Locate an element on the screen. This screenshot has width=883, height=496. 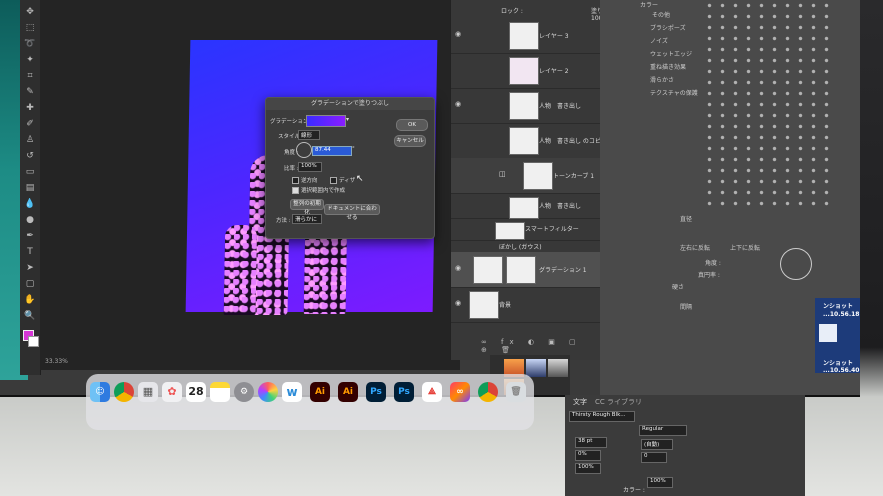
tab-character: 文字 is located at coordinates (580, 402).